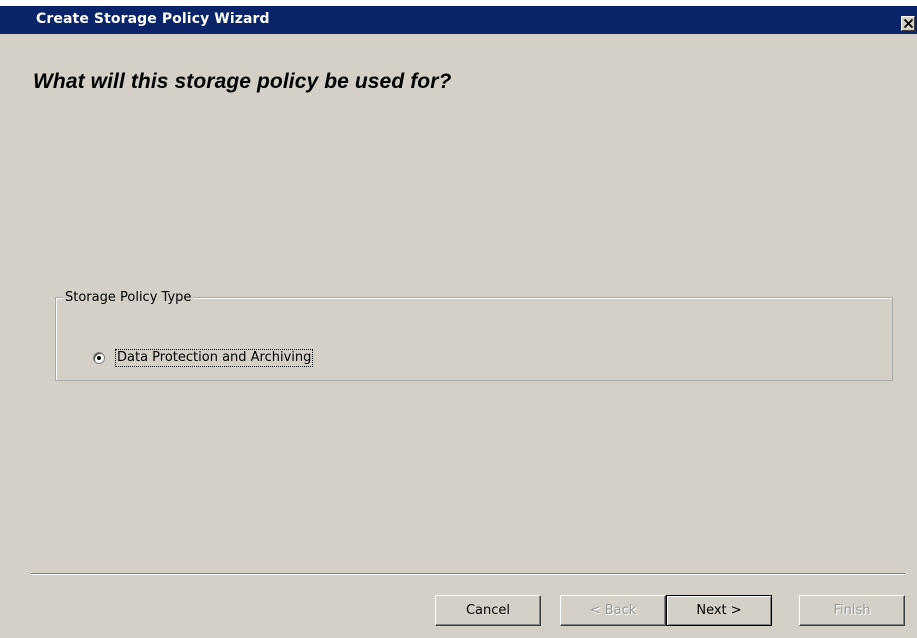 The image size is (917, 638). Describe the element at coordinates (719, 610) in the screenshot. I see `next-button: Next >` at that location.